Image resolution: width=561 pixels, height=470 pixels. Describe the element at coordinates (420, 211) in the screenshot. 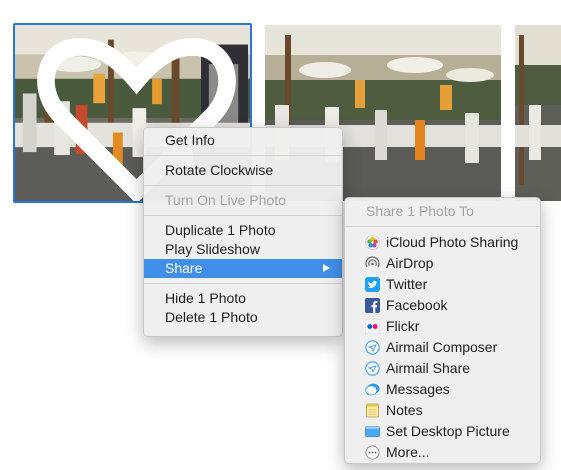

I see `share-submenu-header: Share 1 Photo To` at that location.